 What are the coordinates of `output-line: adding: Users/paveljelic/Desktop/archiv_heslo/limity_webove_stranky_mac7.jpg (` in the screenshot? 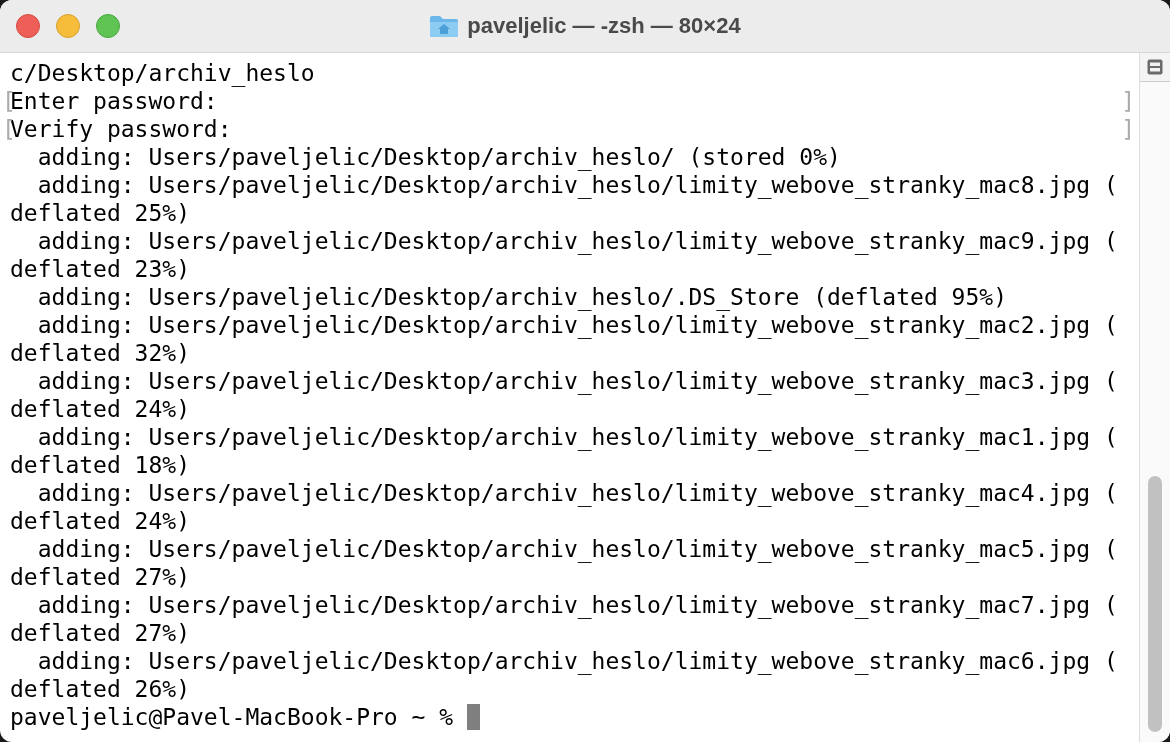 It's located at (577, 605).